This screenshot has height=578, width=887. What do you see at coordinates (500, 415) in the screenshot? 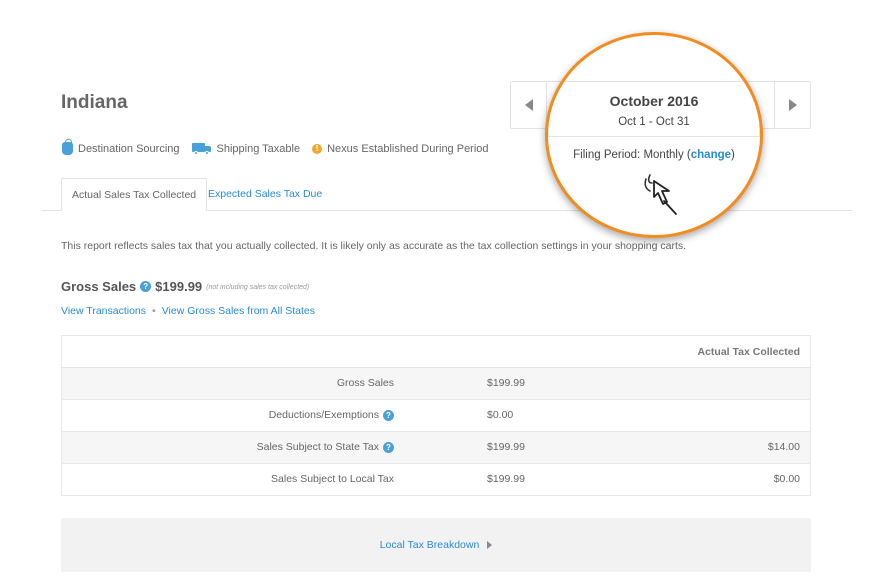
I see `row-value: $0.00` at bounding box center [500, 415].